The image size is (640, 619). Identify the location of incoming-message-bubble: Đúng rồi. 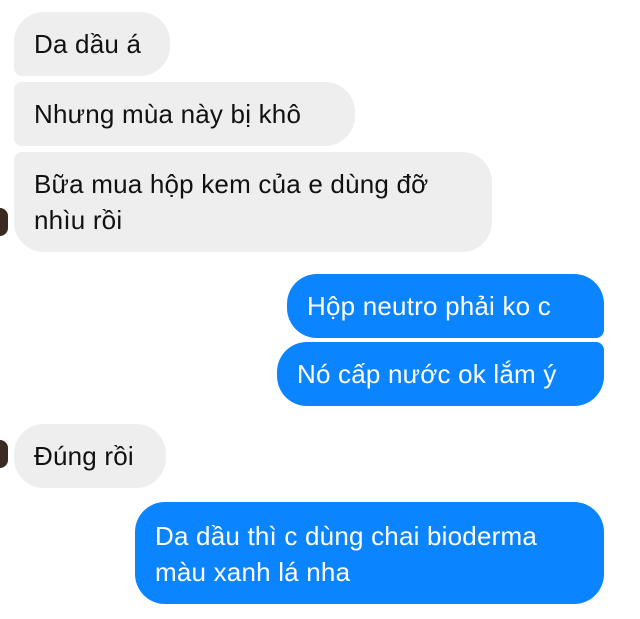
(90, 456).